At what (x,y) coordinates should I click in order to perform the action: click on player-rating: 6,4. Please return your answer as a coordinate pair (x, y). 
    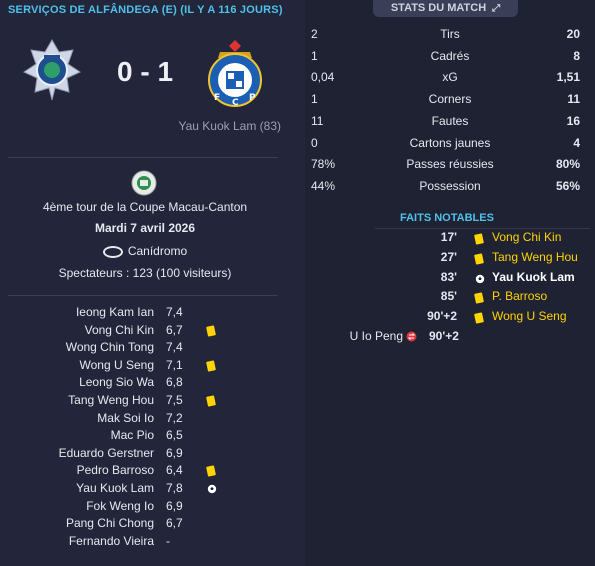
    Looking at the image, I should click on (174, 470).